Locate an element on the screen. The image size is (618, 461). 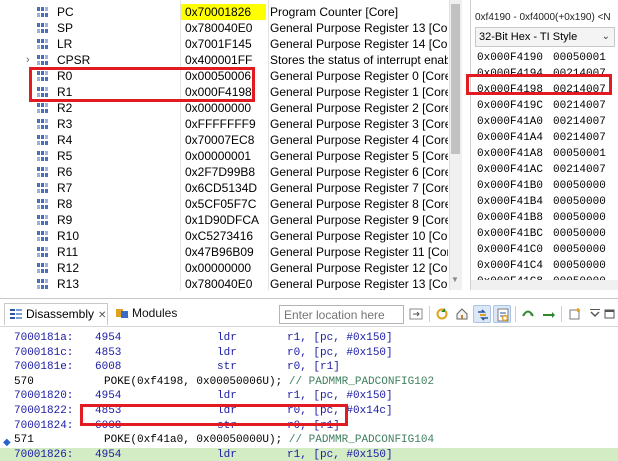
register-value: 0x2F7D99B8 is located at coordinates (223, 172).